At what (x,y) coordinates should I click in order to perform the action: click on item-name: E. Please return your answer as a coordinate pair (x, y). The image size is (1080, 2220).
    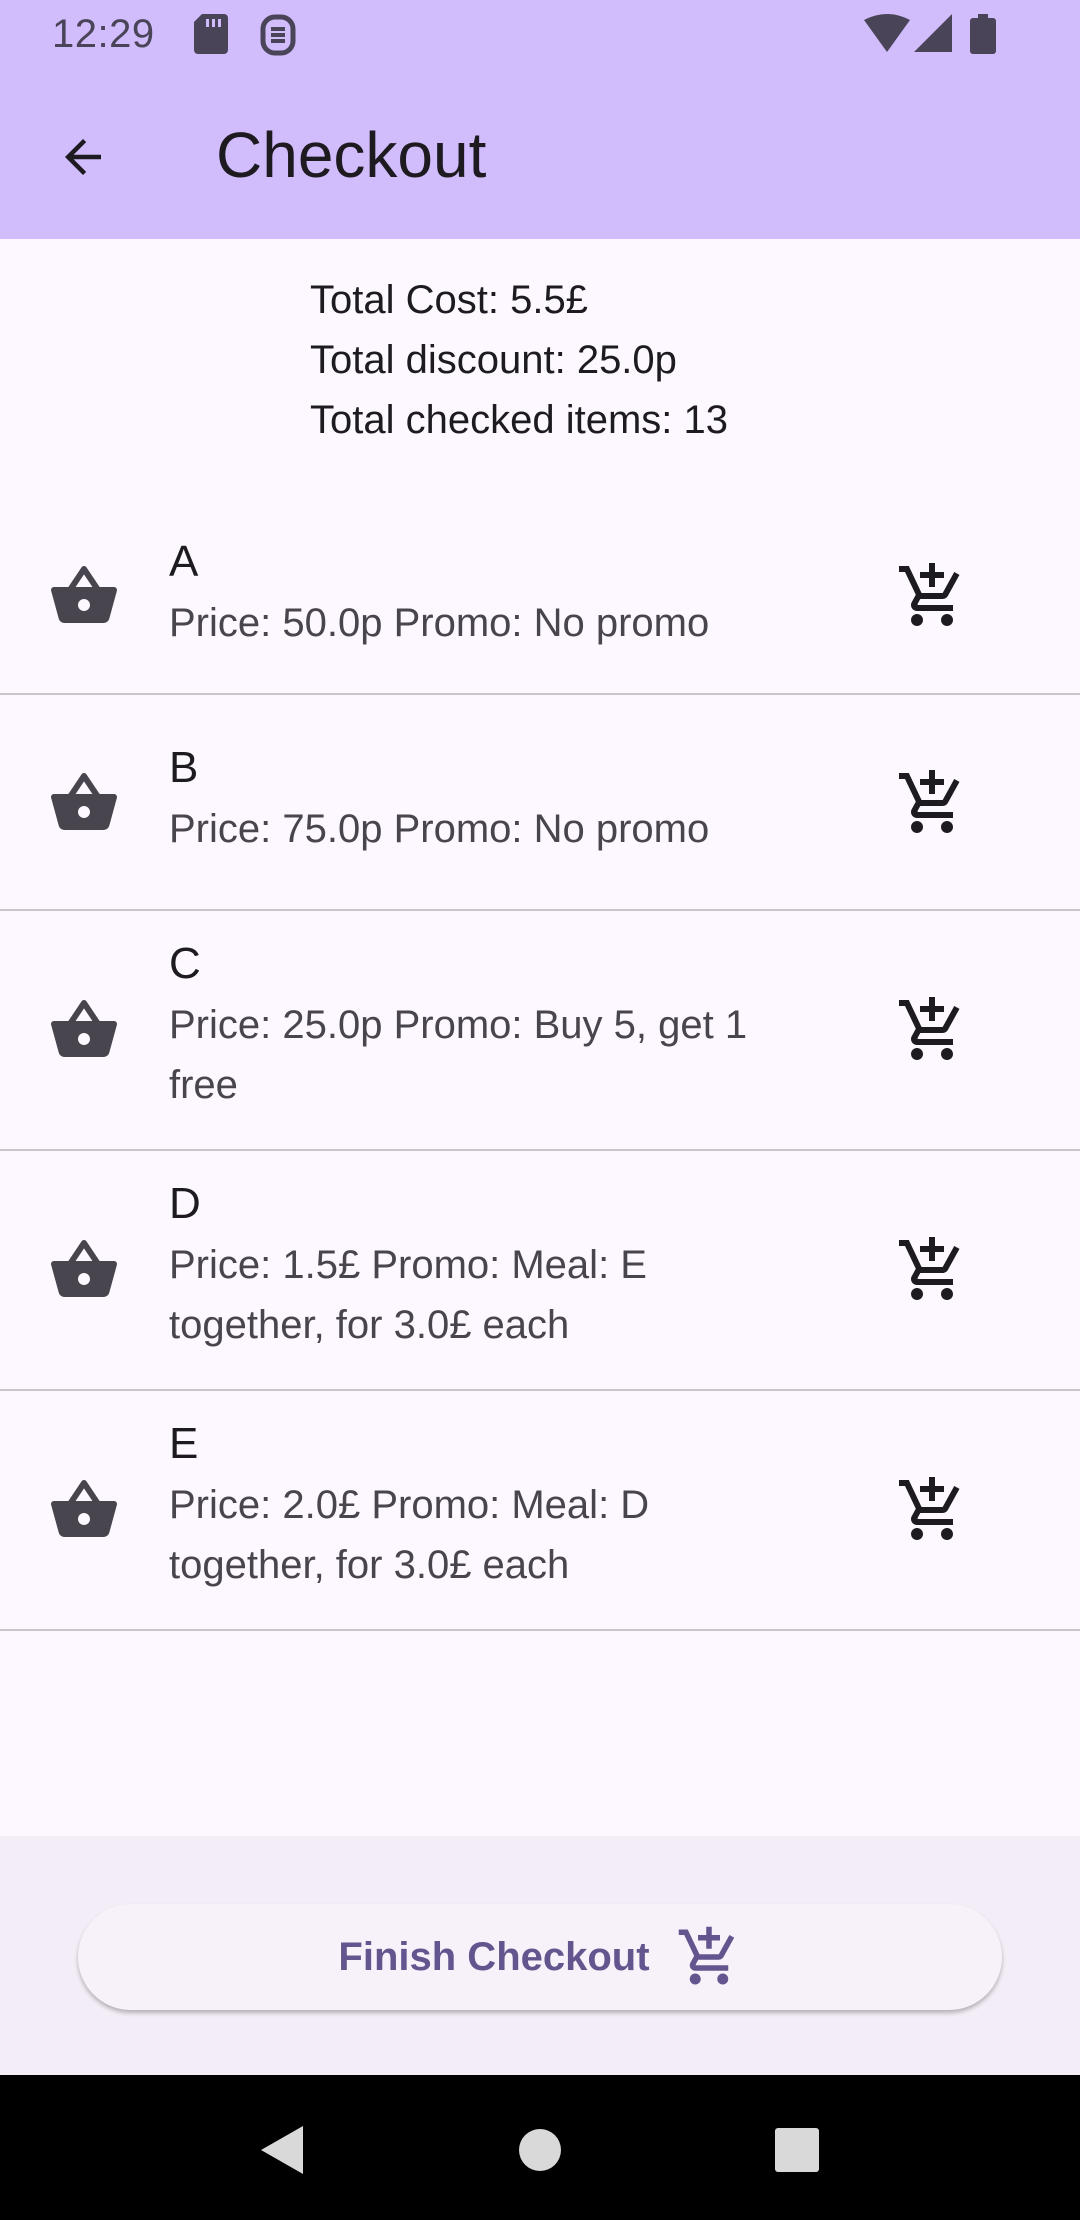
    Looking at the image, I should click on (184, 1443).